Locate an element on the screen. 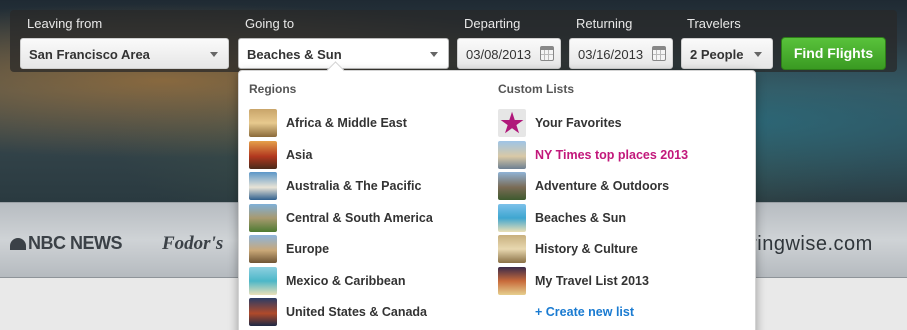 Image resolution: width=907 pixels, height=330 pixels. travelers-label: Travelers is located at coordinates (714, 23).